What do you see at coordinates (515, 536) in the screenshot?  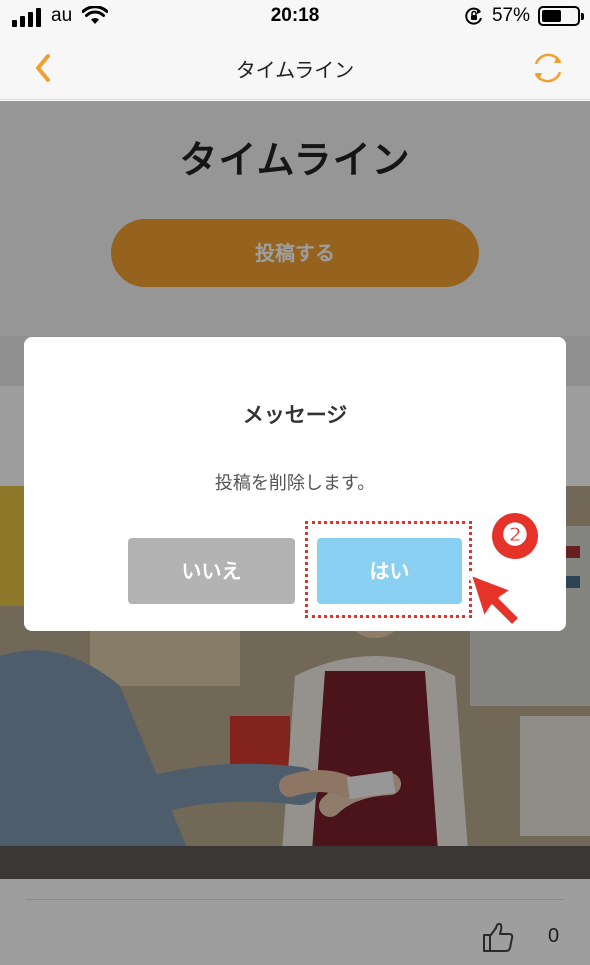 I see `step-number-badge: ❷` at bounding box center [515, 536].